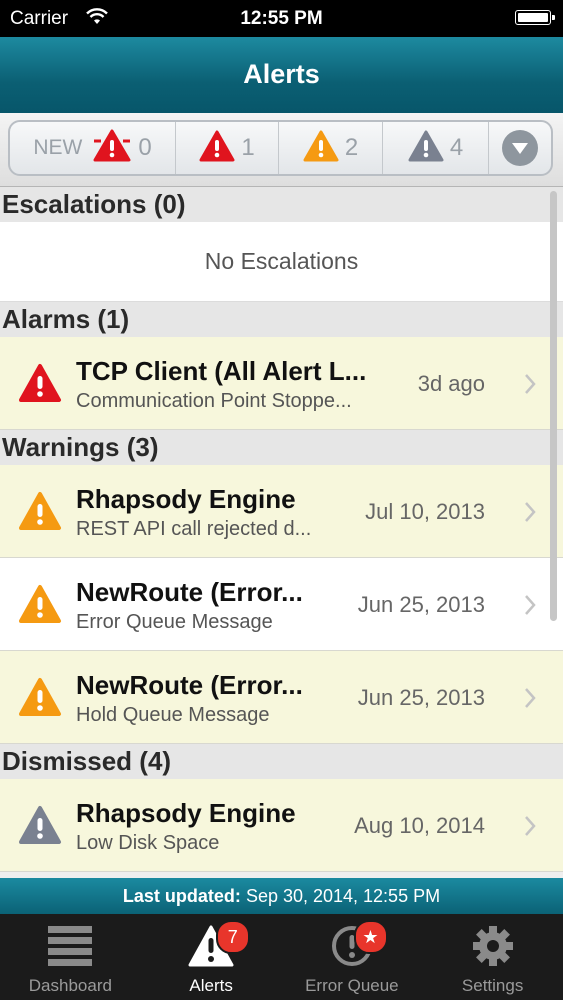 The height and width of the screenshot is (1000, 563). I want to click on section-header-dismissed: Dismissed (4), so click(281, 761).